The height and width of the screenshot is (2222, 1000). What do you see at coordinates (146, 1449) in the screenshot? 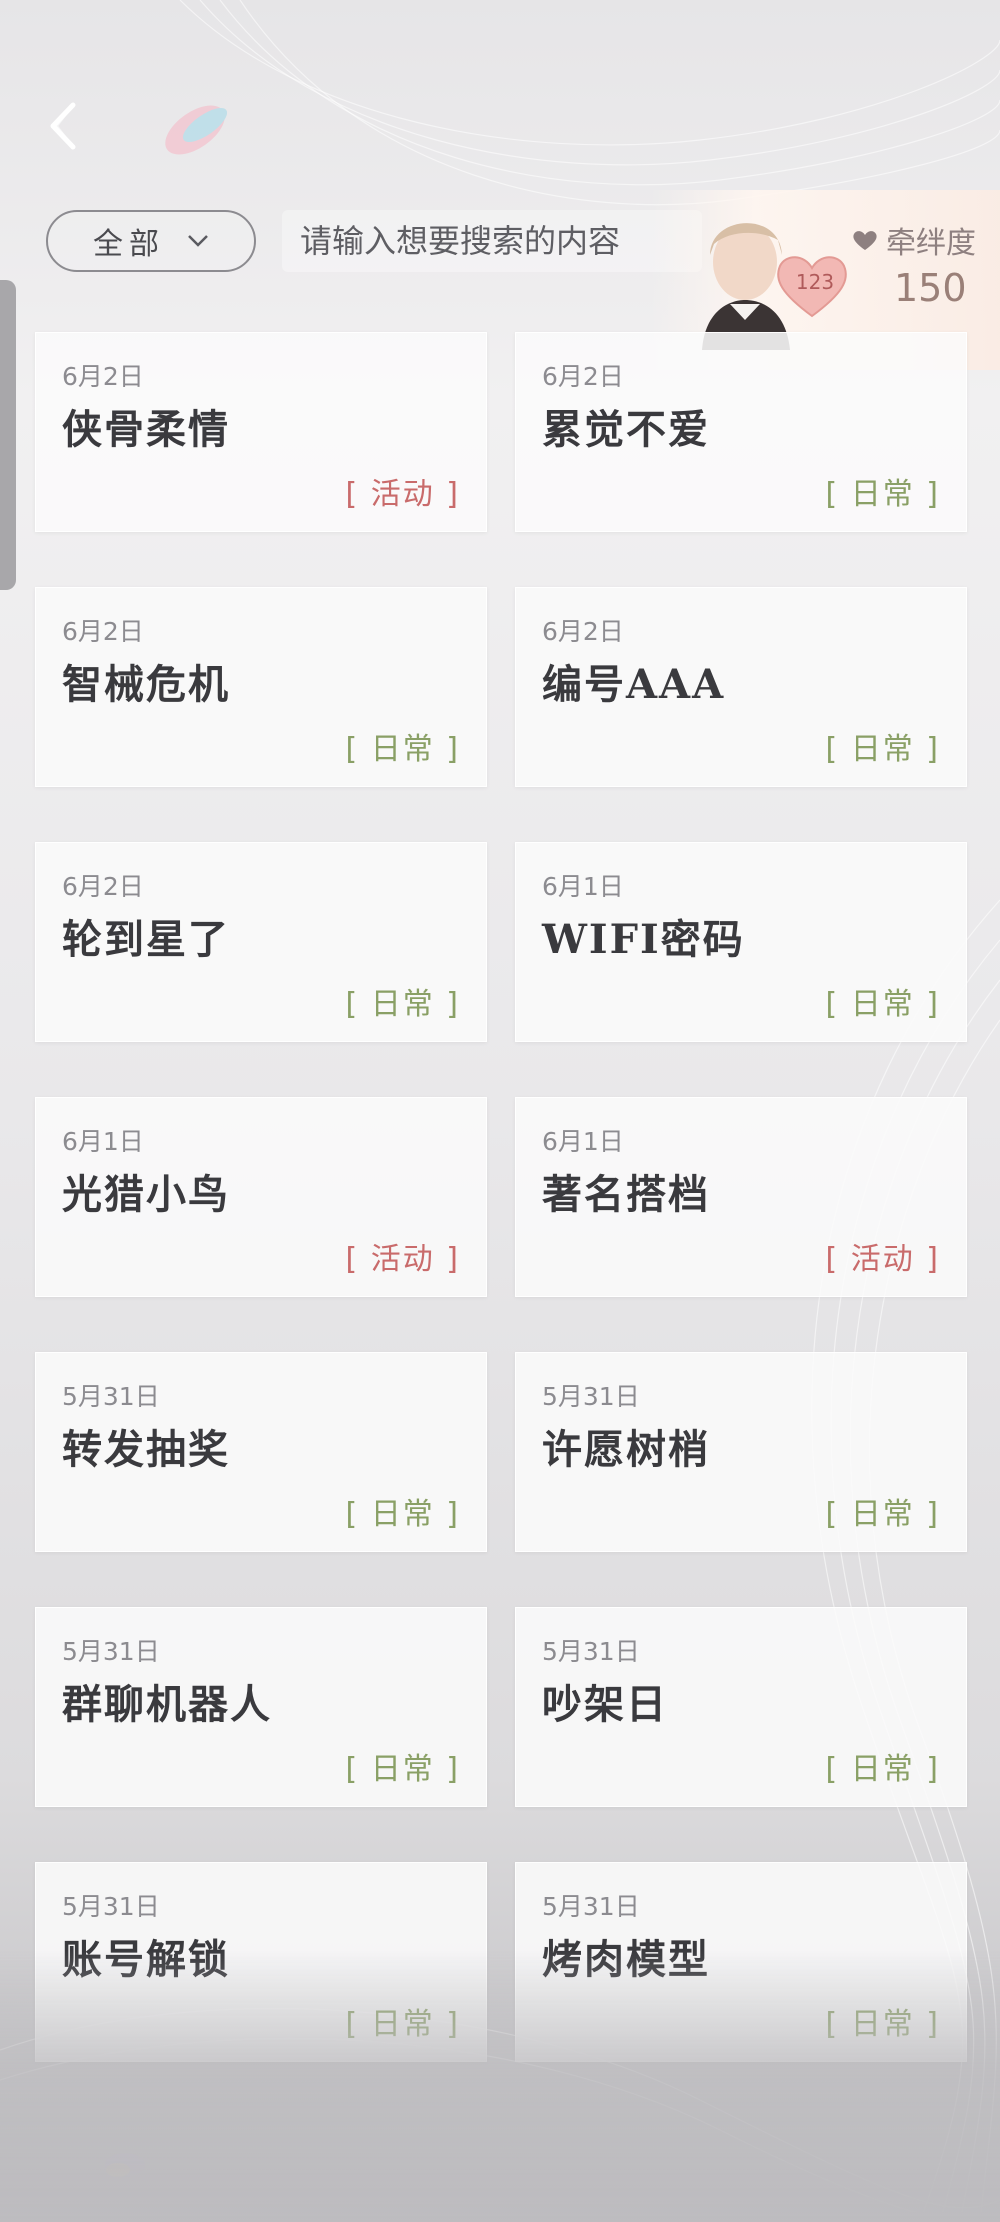
I see `entry-title: 转发抽奖` at bounding box center [146, 1449].